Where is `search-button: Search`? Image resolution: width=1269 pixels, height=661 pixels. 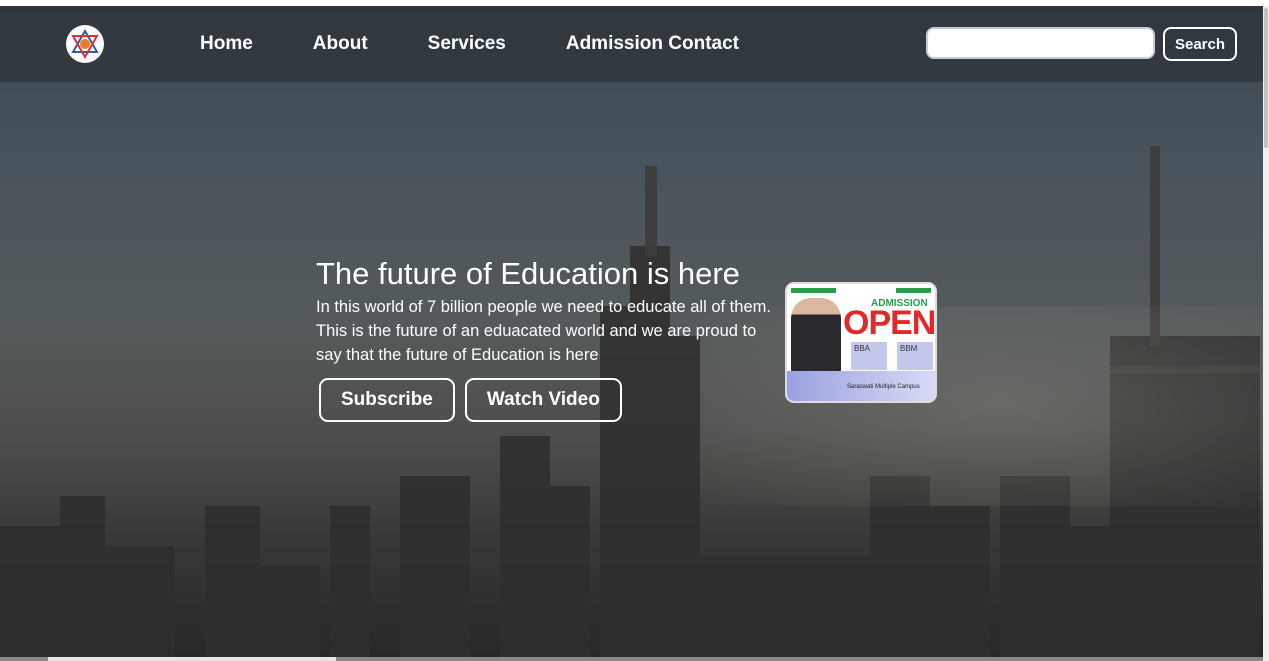 search-button: Search is located at coordinates (1200, 44).